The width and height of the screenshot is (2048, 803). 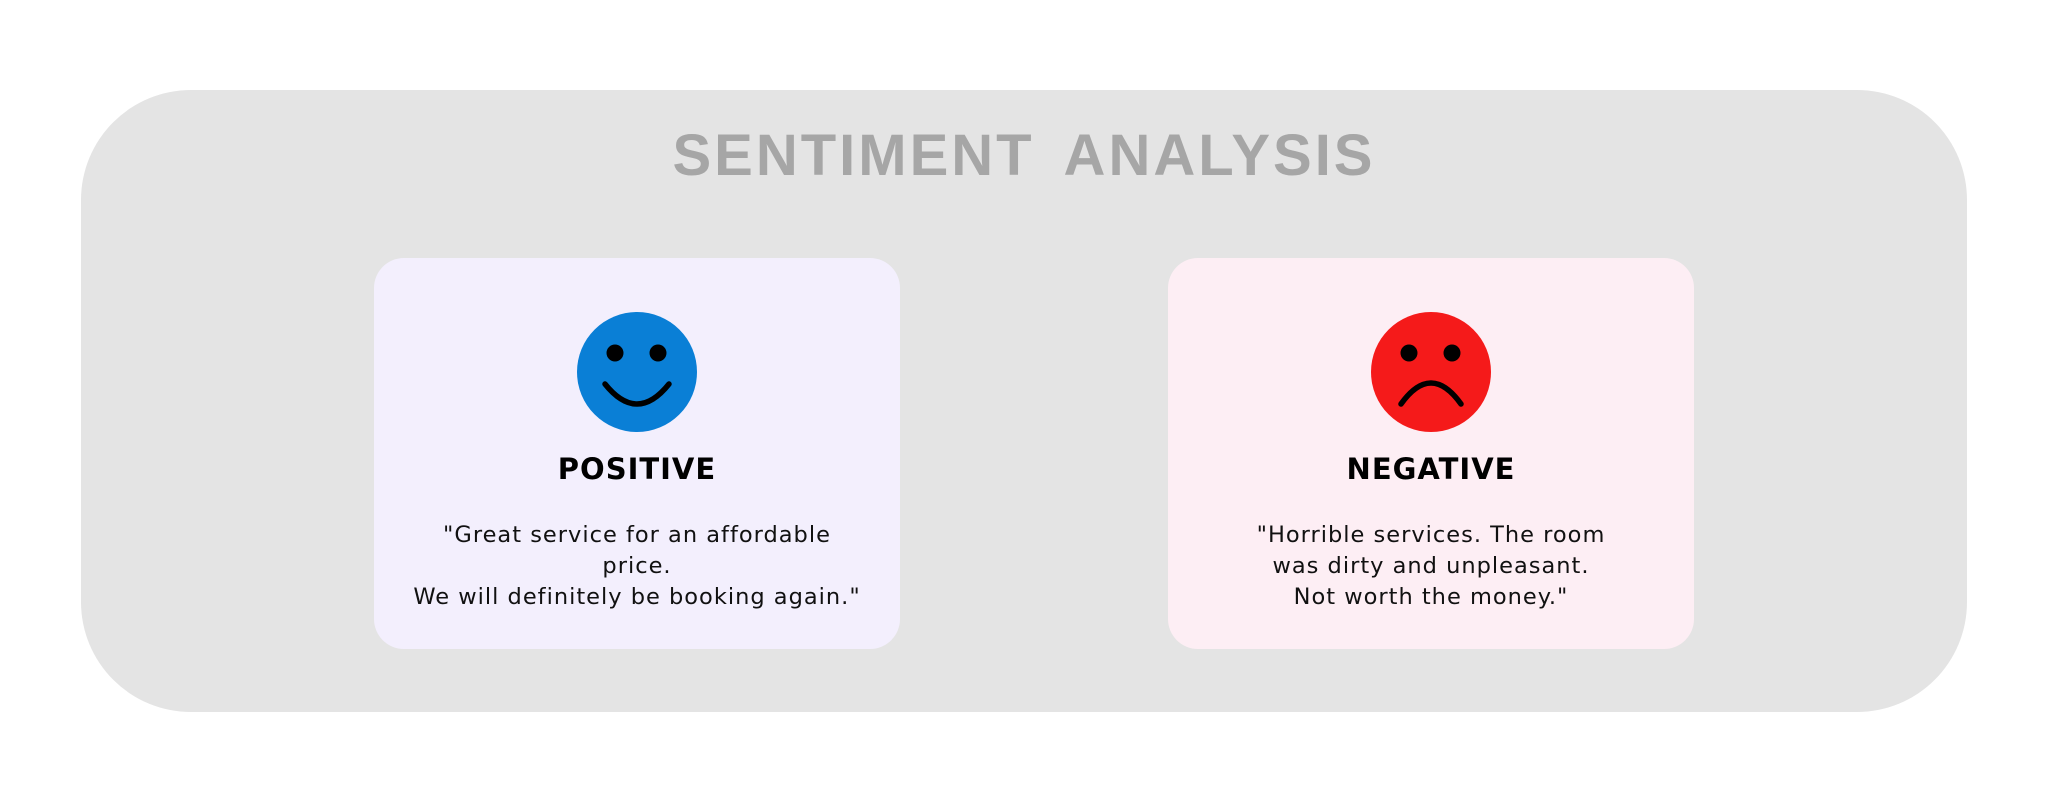 What do you see at coordinates (637, 535) in the screenshot?
I see `positive-quote-line: "Great service for an affordable` at bounding box center [637, 535].